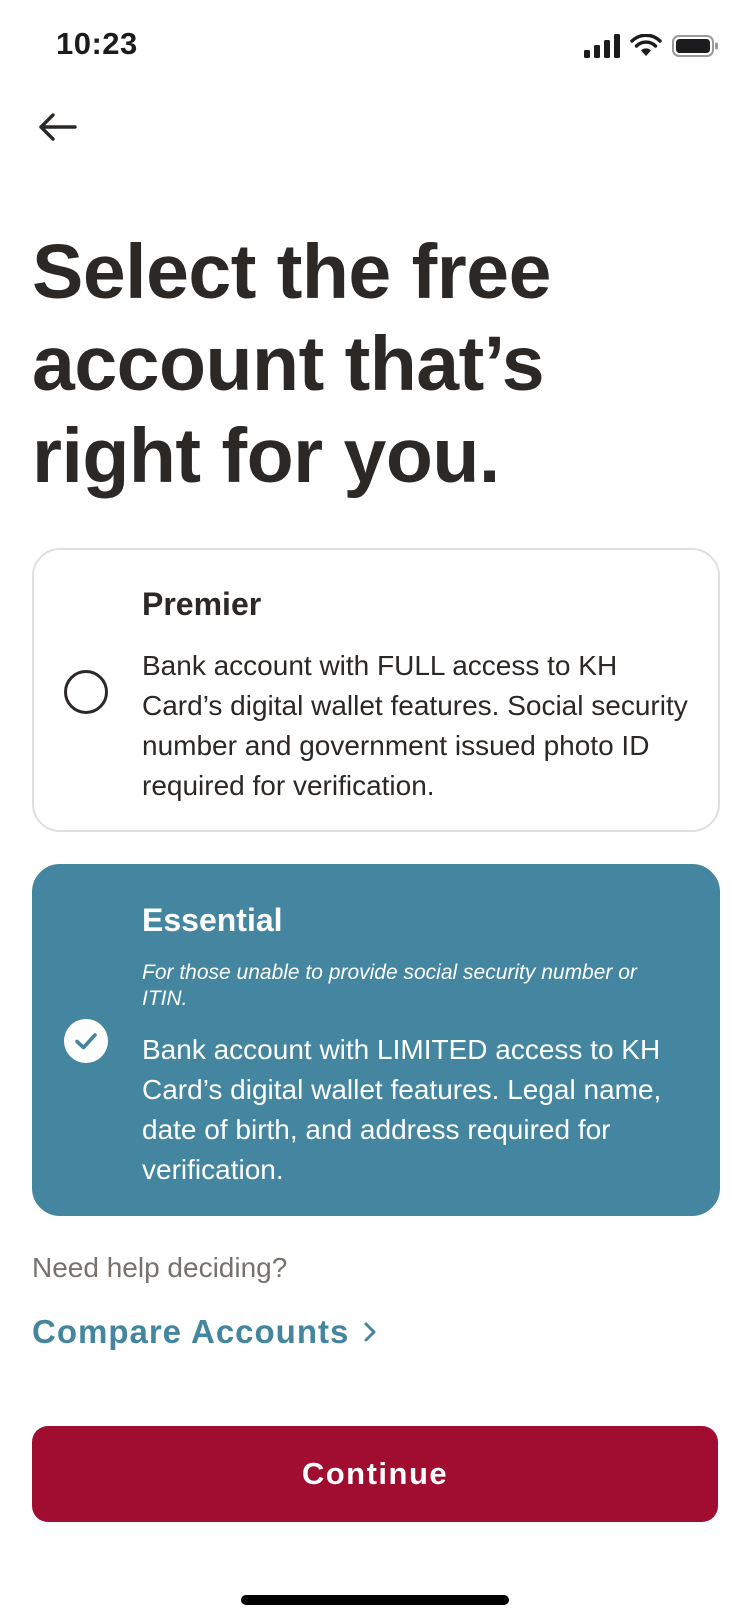  What do you see at coordinates (160, 1267) in the screenshot?
I see `help-text: Need help deciding?` at bounding box center [160, 1267].